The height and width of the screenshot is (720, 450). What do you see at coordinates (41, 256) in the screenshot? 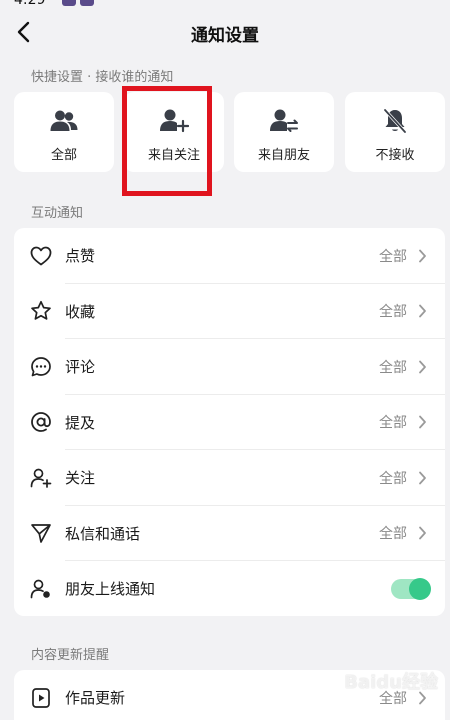
I see `heart-icon` at bounding box center [41, 256].